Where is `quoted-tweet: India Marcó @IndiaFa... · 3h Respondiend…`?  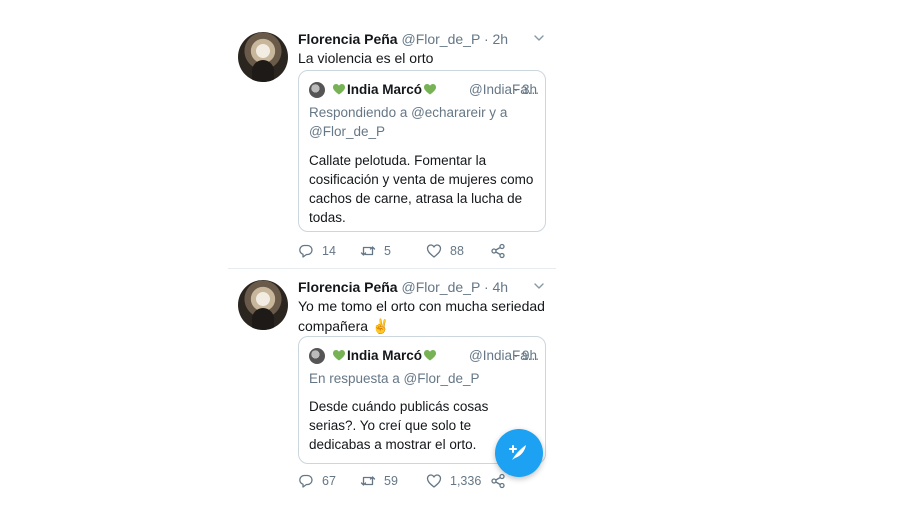 quoted-tweet: India Marcó @IndiaFa... · 3h Respondiend… is located at coordinates (422, 151).